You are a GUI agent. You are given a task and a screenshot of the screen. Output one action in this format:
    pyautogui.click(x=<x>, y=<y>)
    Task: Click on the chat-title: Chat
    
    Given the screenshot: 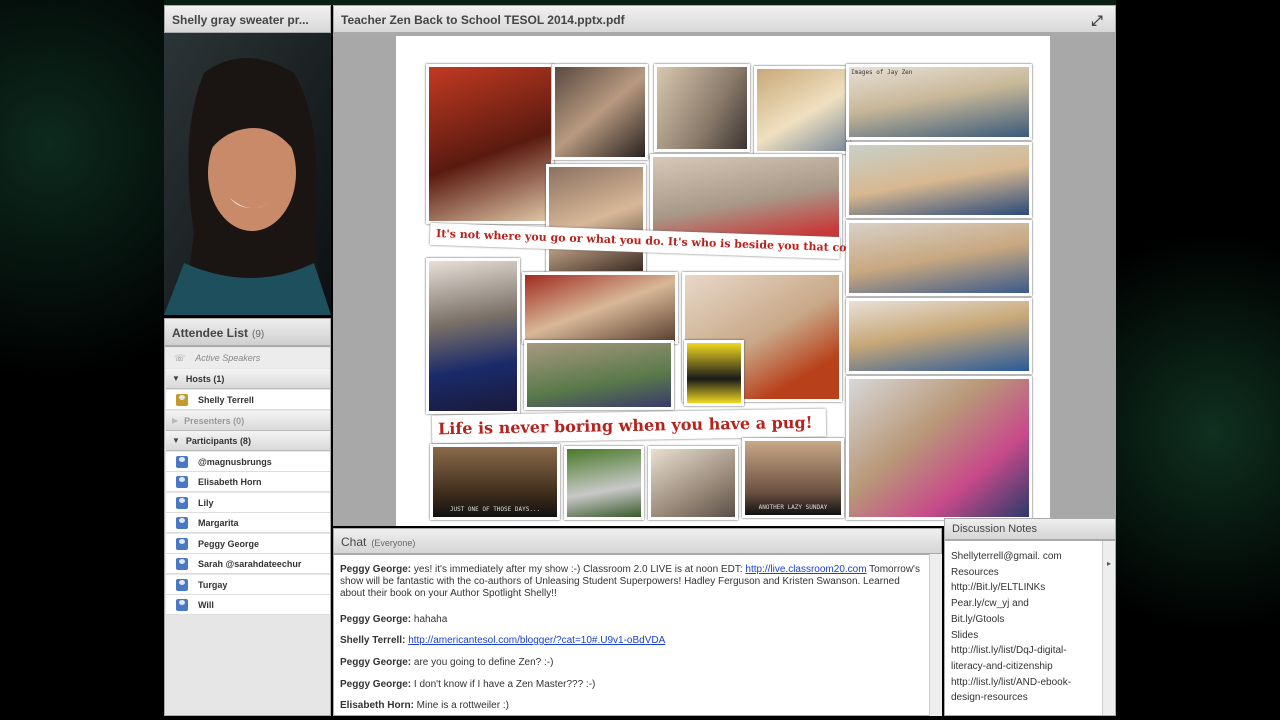 What is the action you would take?
    pyautogui.click(x=354, y=542)
    